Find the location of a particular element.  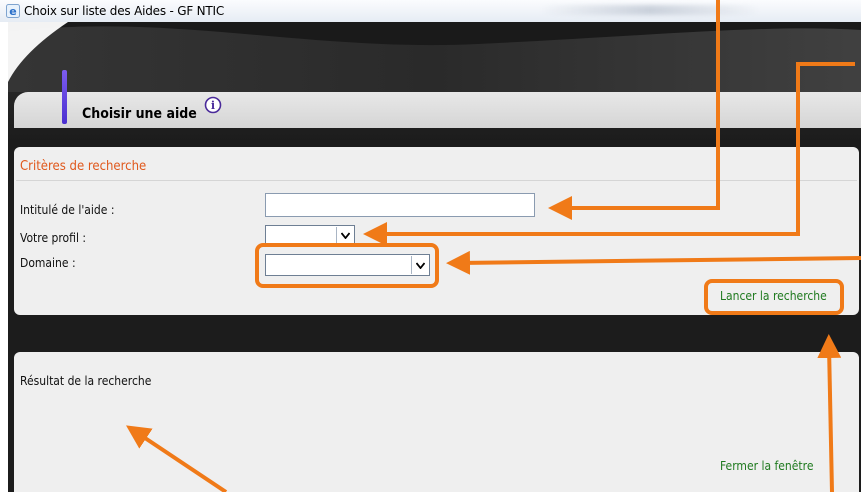

header-swoosh is located at coordinates (434, 57).